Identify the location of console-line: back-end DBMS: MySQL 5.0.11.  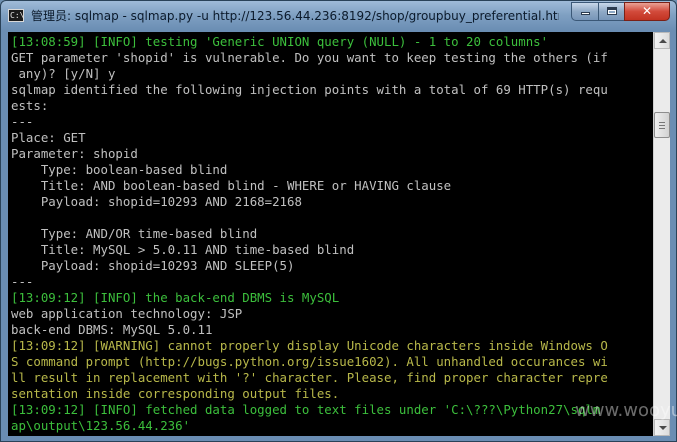
(112, 329).